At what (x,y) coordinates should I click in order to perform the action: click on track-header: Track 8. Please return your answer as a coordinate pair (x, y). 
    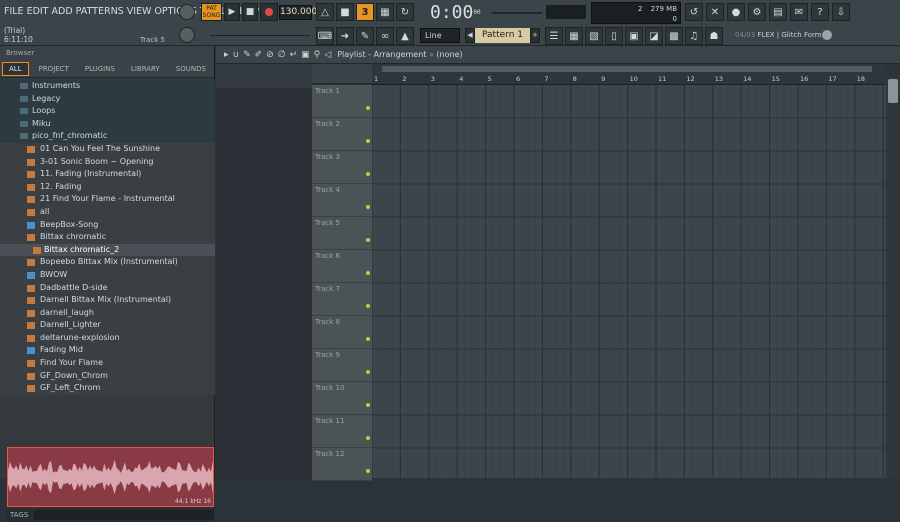
    Looking at the image, I should click on (342, 332).